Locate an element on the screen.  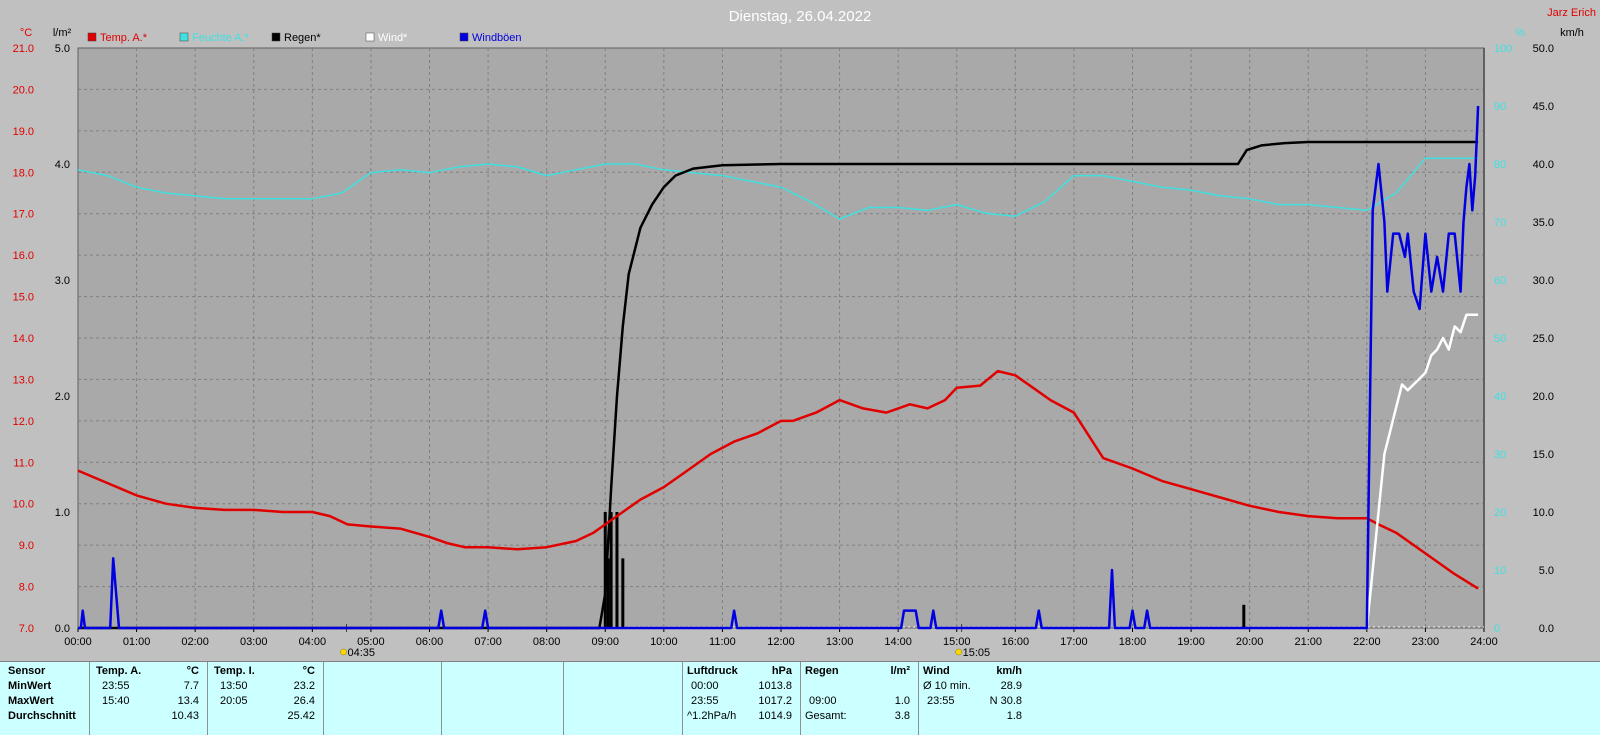
wind-tick-label: 20.0 is located at coordinates (1543, 397).